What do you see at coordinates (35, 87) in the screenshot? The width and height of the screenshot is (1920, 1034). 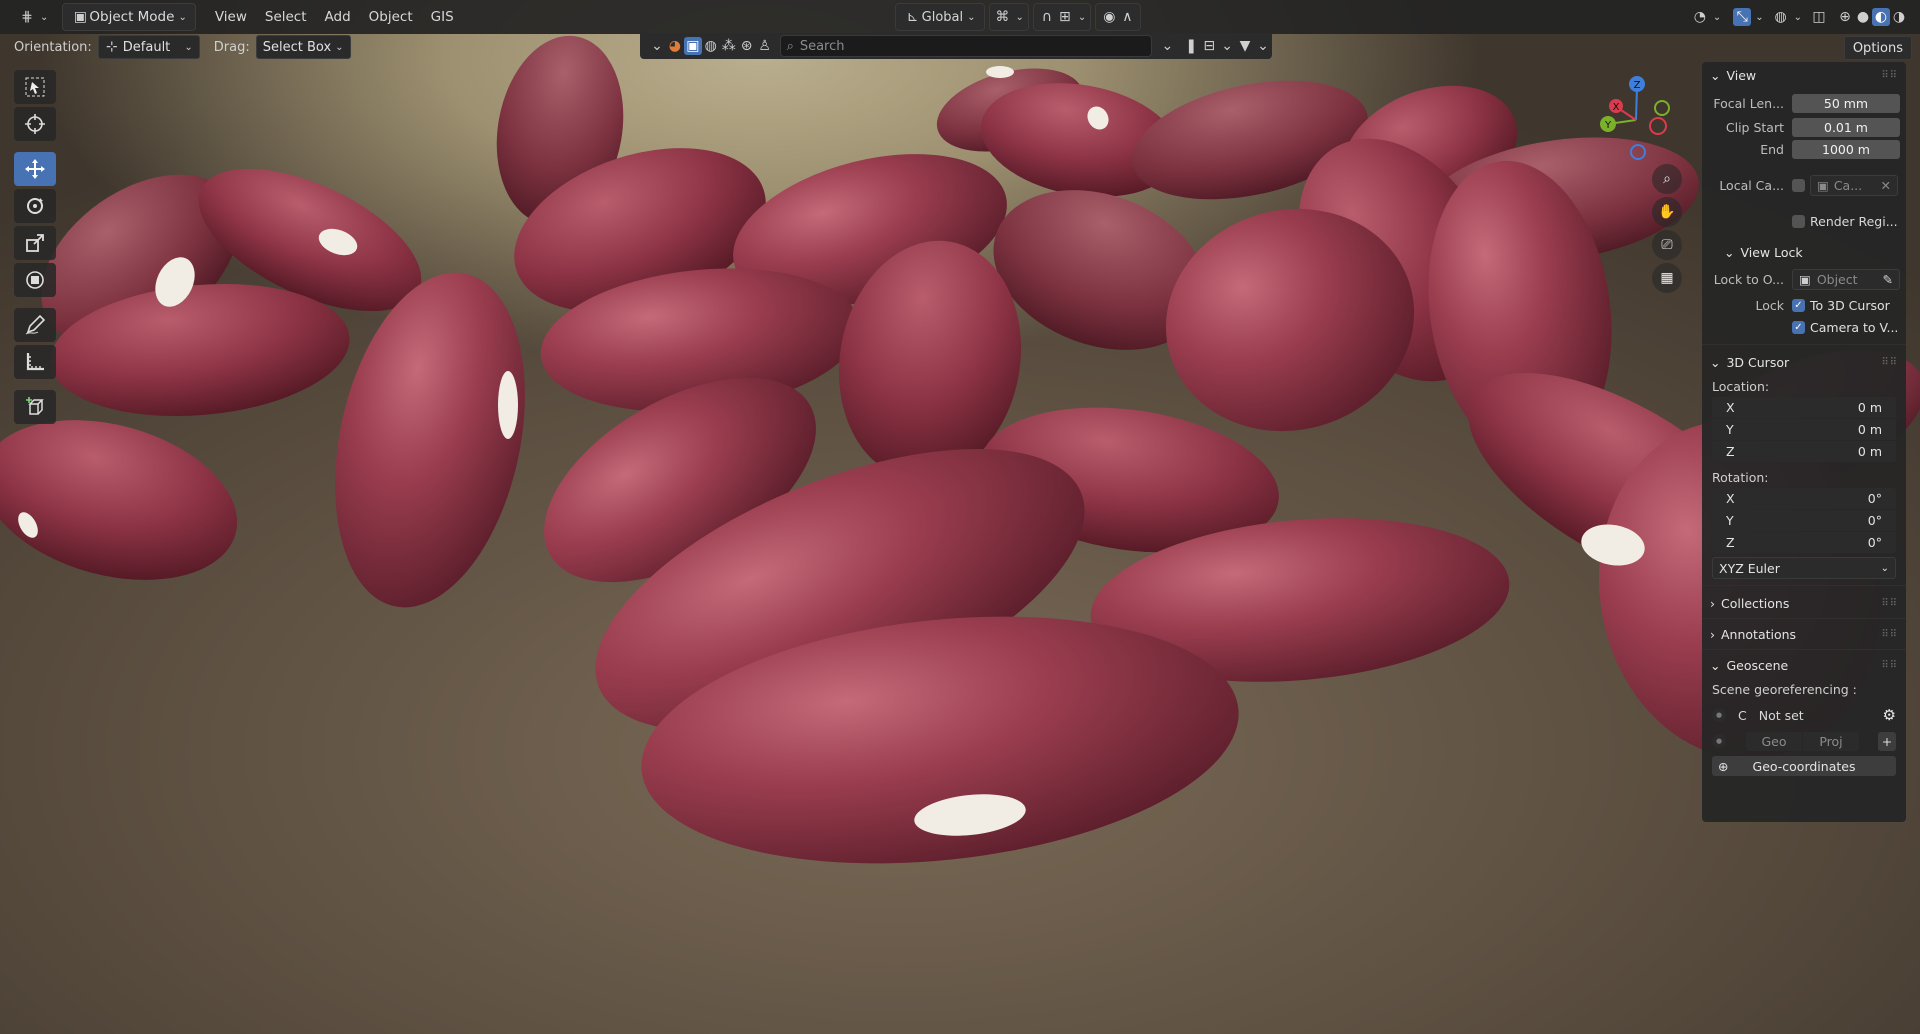 I see `select-box-tool` at bounding box center [35, 87].